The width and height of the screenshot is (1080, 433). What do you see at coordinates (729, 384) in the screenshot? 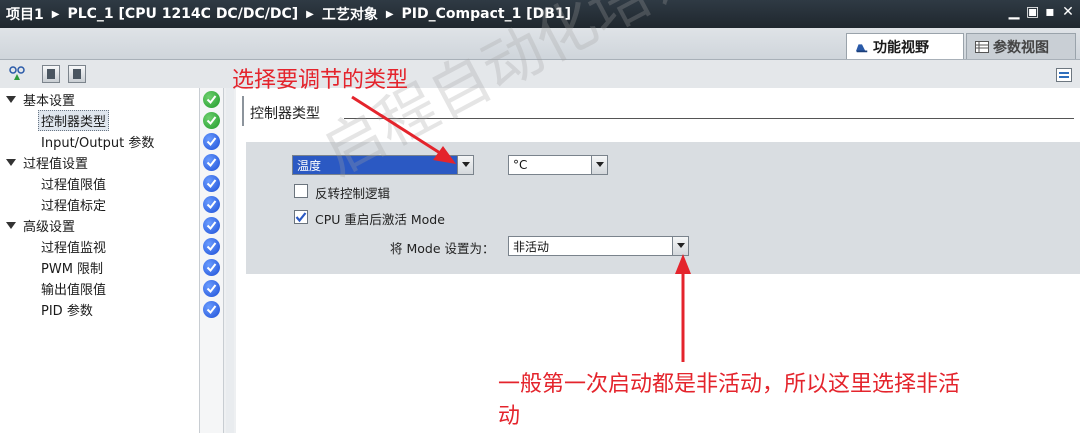
I see `annotation-bottom-line1: 一般第一次启动都是非活动，所以这里选择非活` at bounding box center [729, 384].